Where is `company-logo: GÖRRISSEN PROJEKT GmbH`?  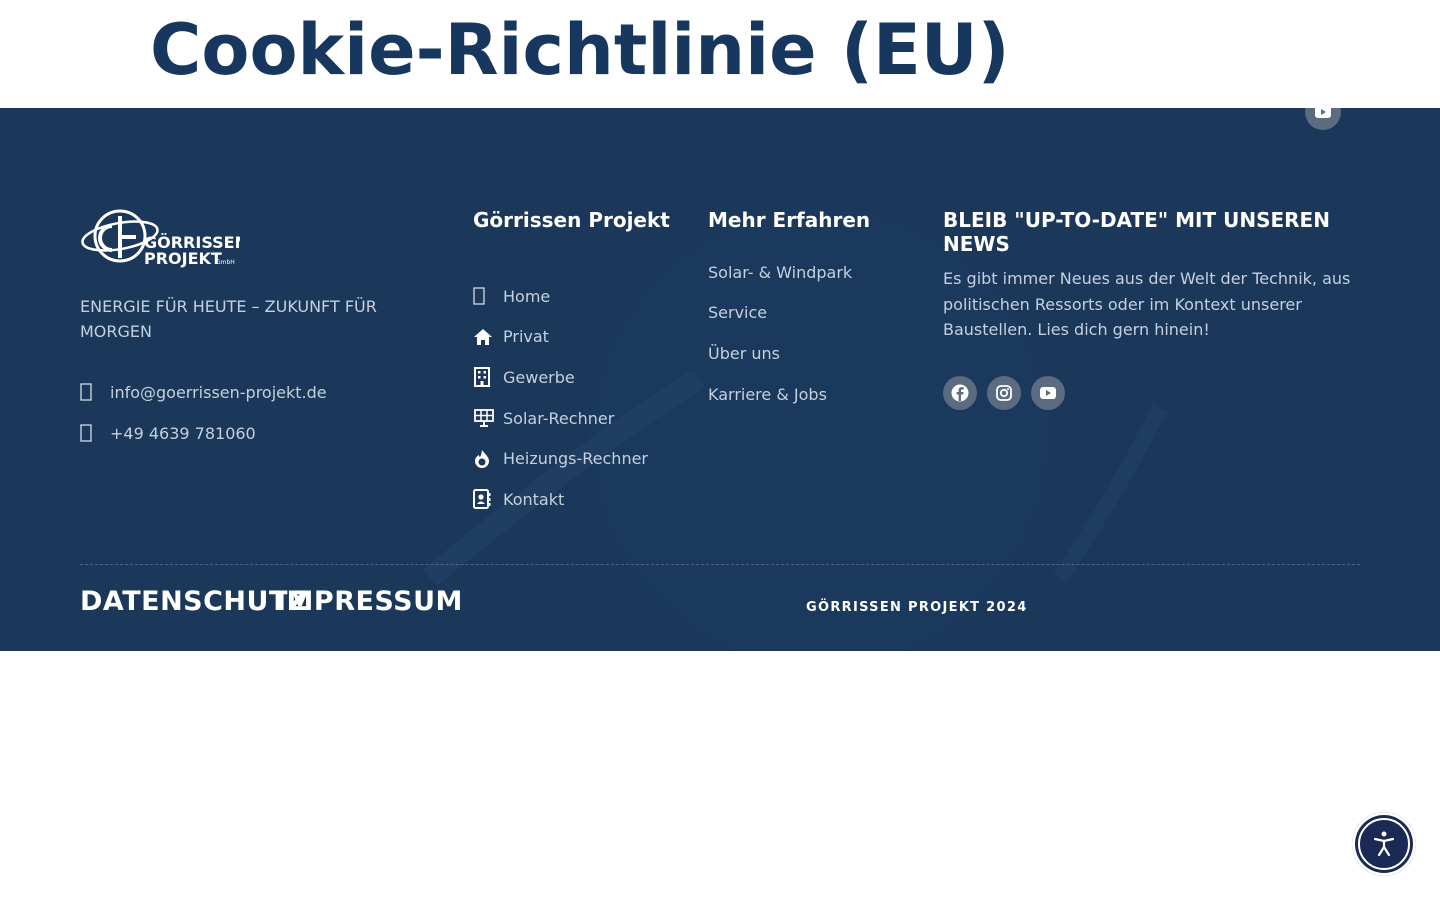
company-logo: GÖRRISSEN PROJEKT GmbH is located at coordinates (164, 241).